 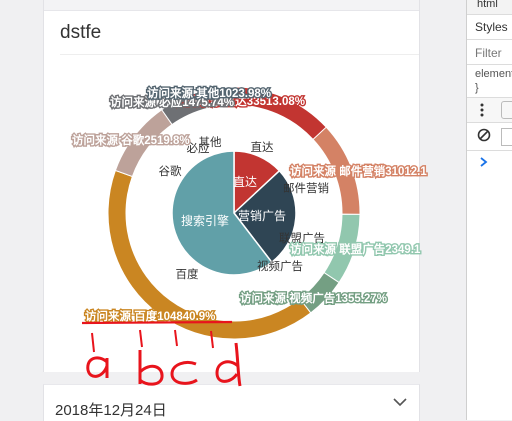 I want to click on annotation-letter-b, so click(x=151, y=368).